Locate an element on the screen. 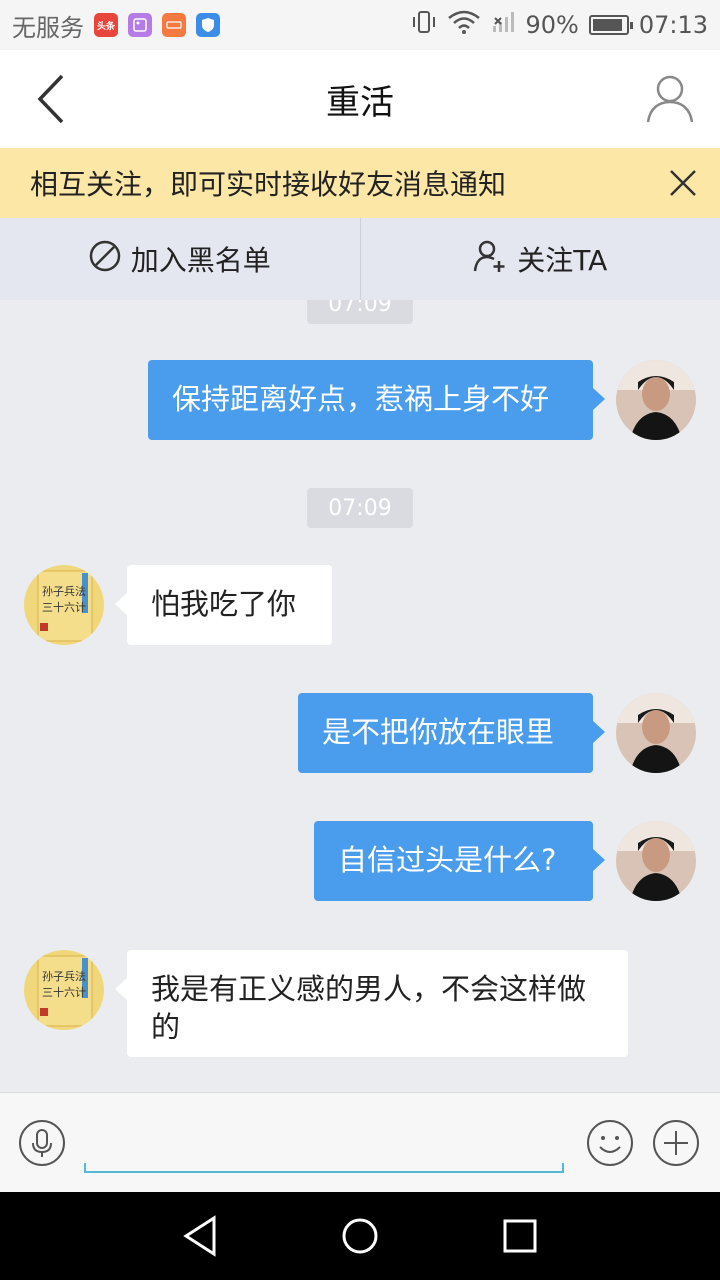 This screenshot has width=720, height=1280. follow-label: 关注TA is located at coordinates (562, 260).